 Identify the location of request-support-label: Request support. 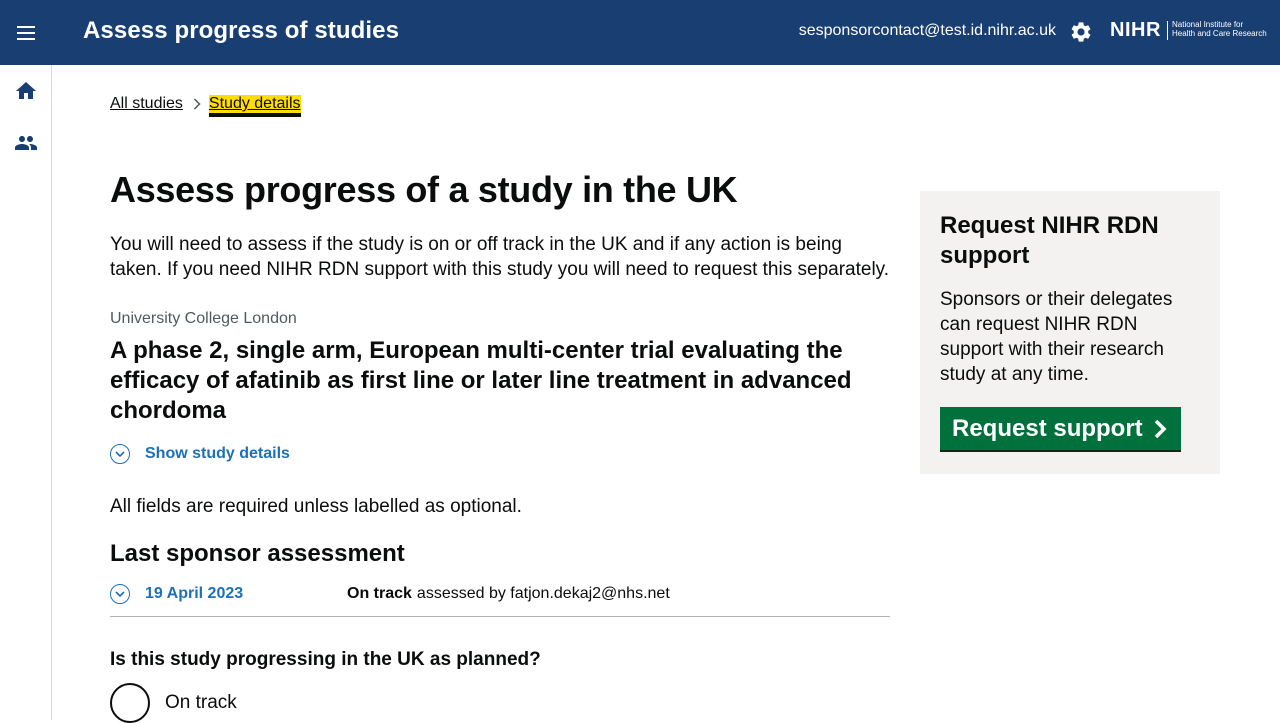
(1047, 428).